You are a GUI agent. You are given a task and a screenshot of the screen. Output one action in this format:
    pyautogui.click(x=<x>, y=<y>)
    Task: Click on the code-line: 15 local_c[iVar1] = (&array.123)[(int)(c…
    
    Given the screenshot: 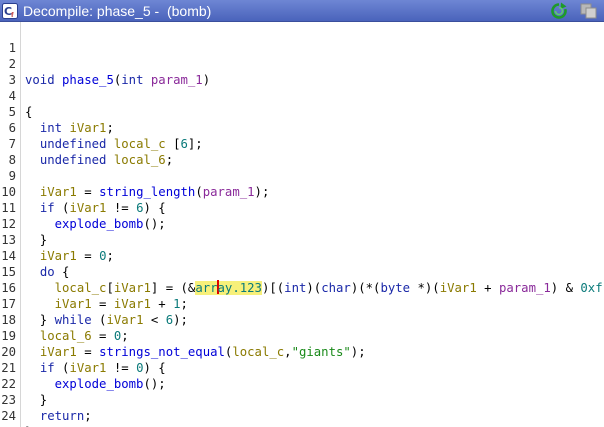 What is the action you would take?
    pyautogui.click(x=302, y=271)
    